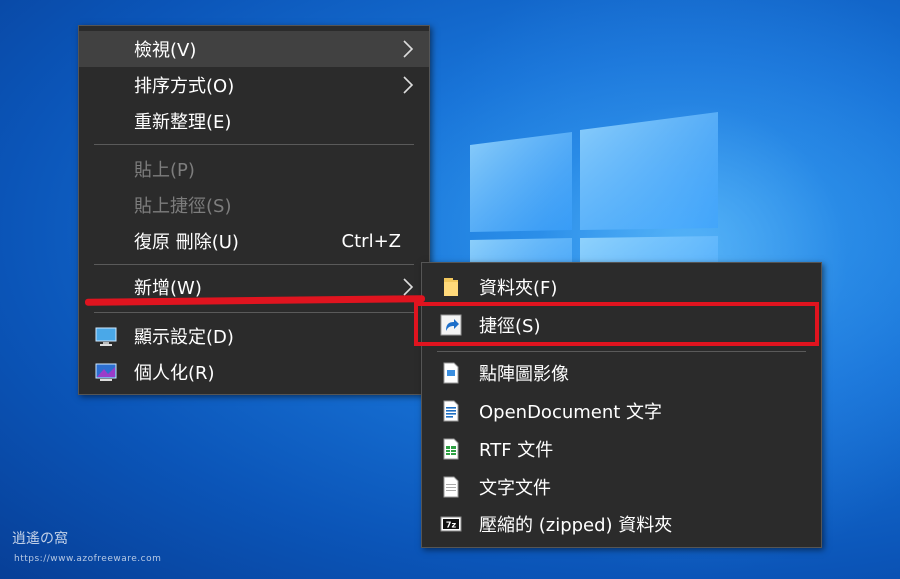  What do you see at coordinates (106, 372) in the screenshot?
I see `personalize-icon` at bounding box center [106, 372].